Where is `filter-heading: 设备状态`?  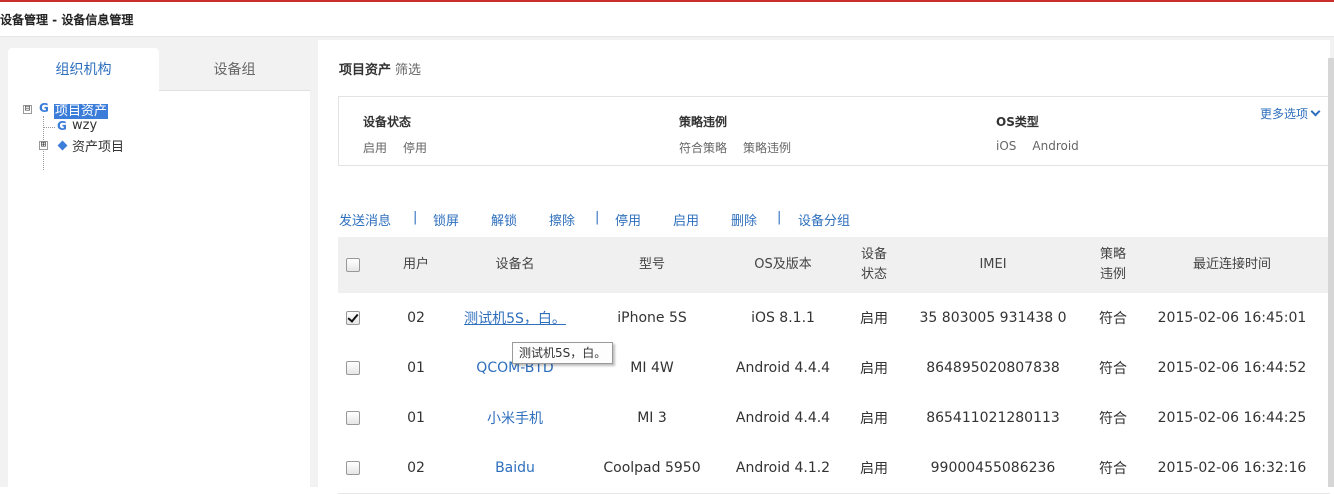 filter-heading: 设备状态 is located at coordinates (387, 122).